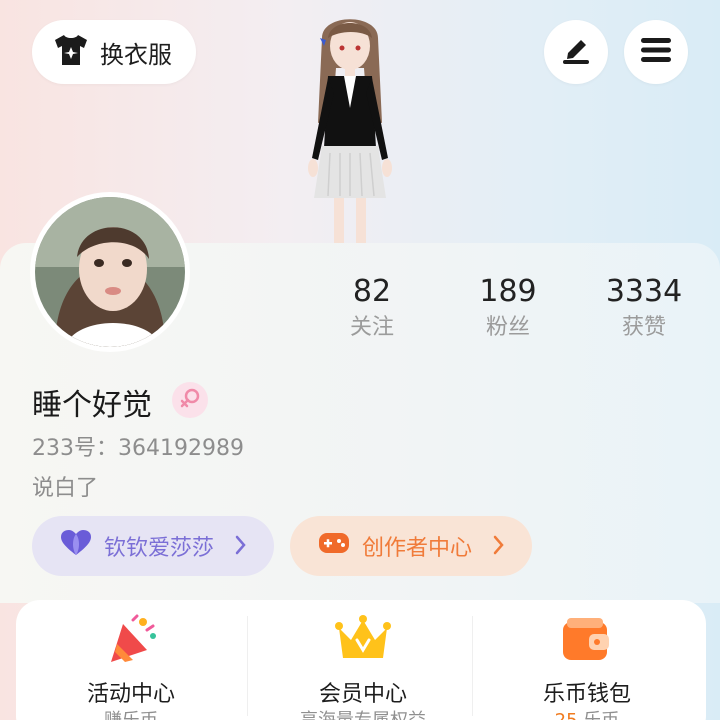 This screenshot has height=720, width=720. I want to click on coin-balance: 25, so click(566, 715).